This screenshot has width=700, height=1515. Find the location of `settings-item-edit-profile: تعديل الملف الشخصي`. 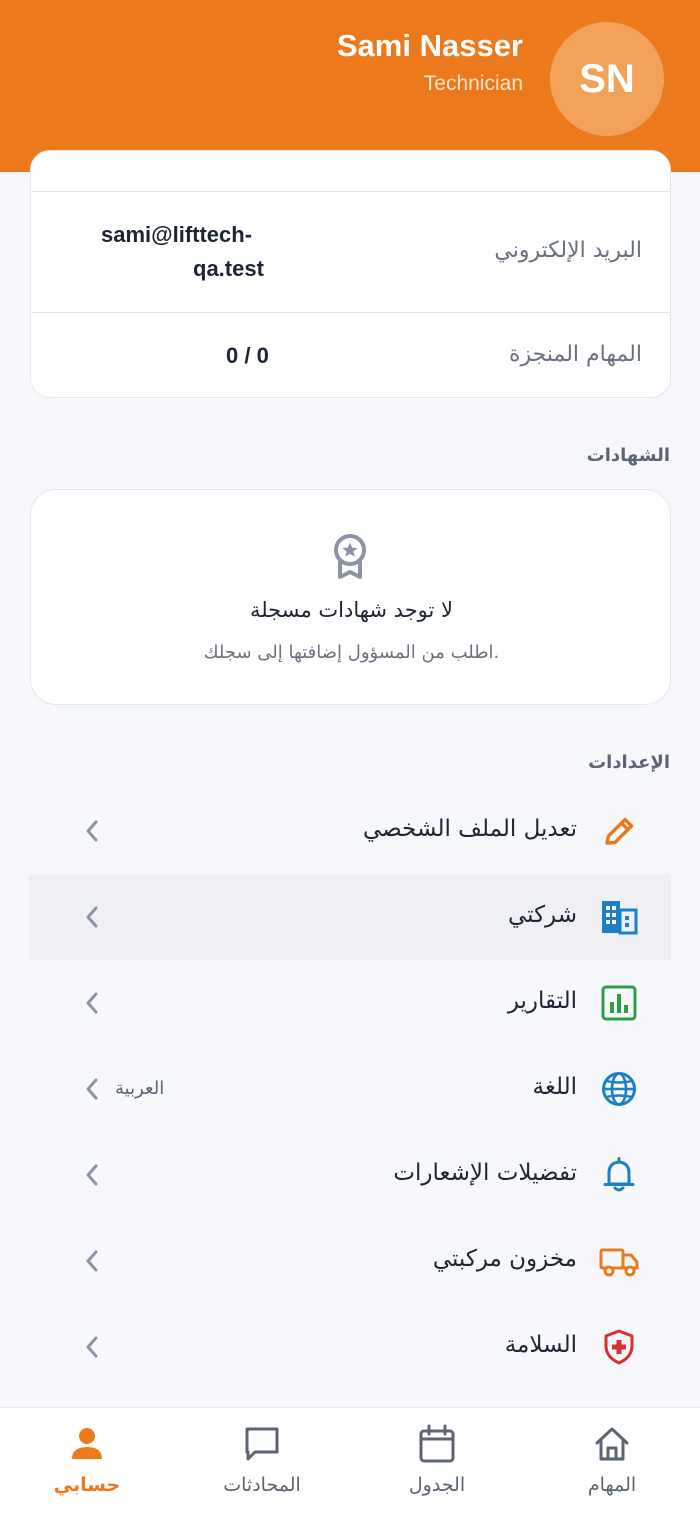

settings-item-edit-profile: تعديل الملف الشخصي is located at coordinates (350, 831).